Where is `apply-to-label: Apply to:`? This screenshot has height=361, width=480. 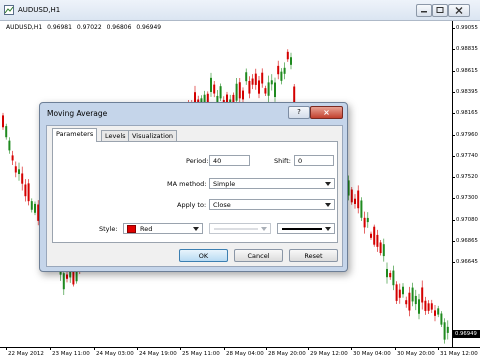
apply-to-label: Apply to: is located at coordinates (192, 205).